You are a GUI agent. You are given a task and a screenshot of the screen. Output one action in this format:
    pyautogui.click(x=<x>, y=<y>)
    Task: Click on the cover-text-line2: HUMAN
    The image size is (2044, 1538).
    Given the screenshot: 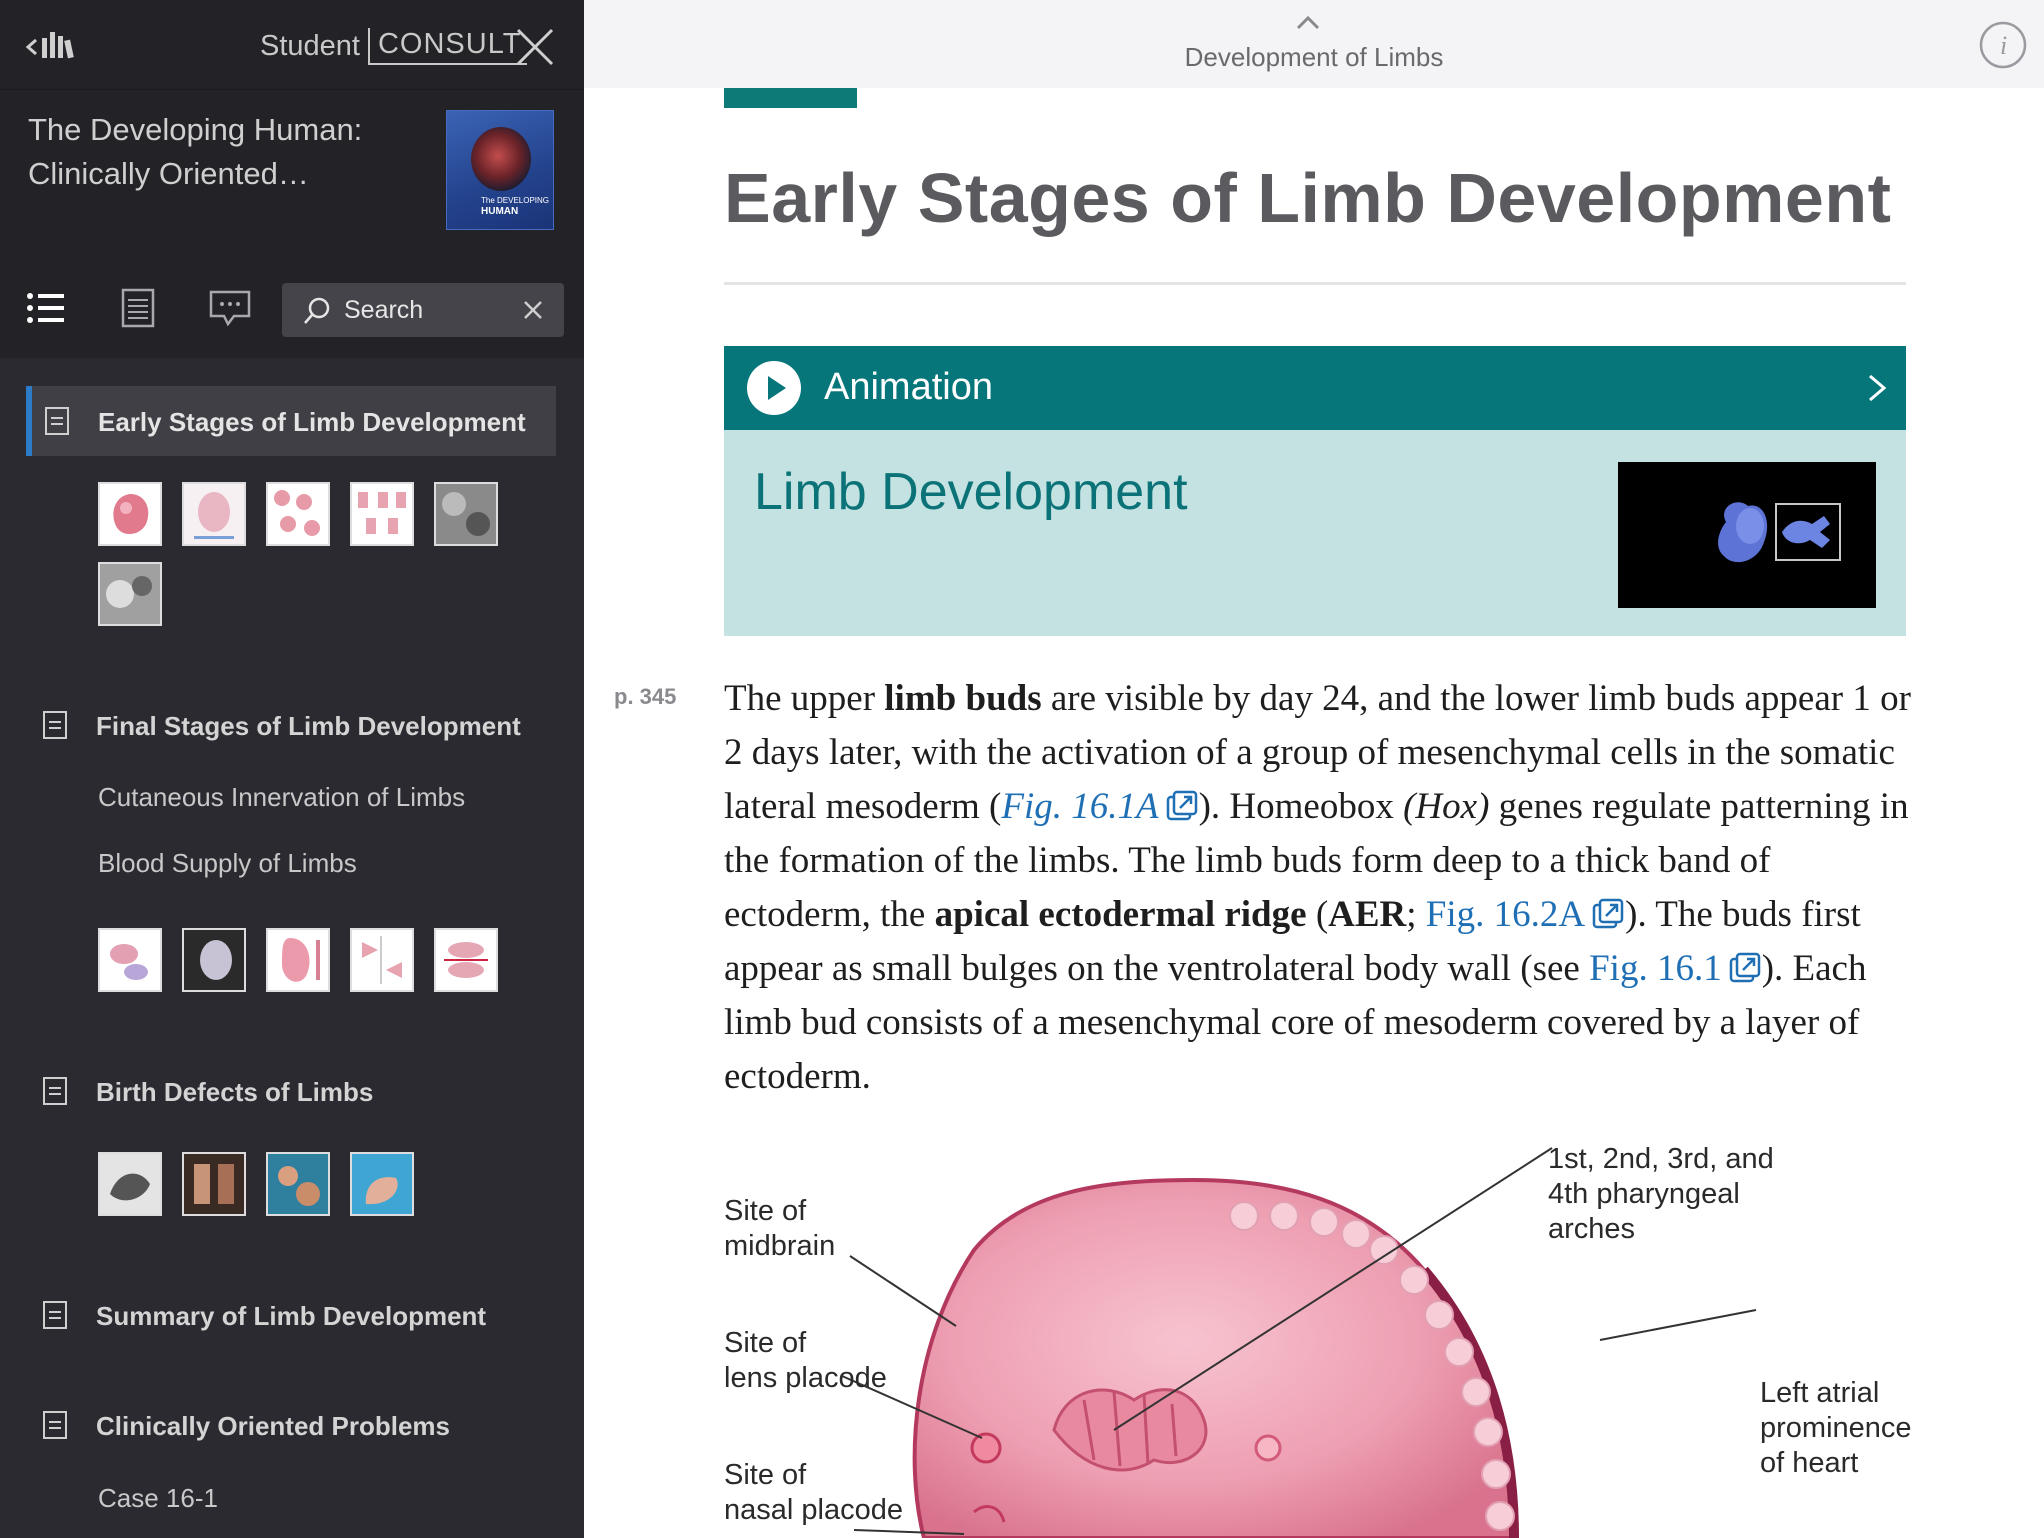 What is the action you would take?
    pyautogui.click(x=500, y=211)
    